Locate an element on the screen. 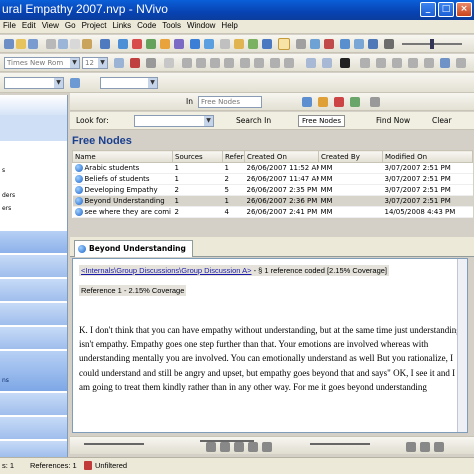  globe-icon is located at coordinates (267, 44).